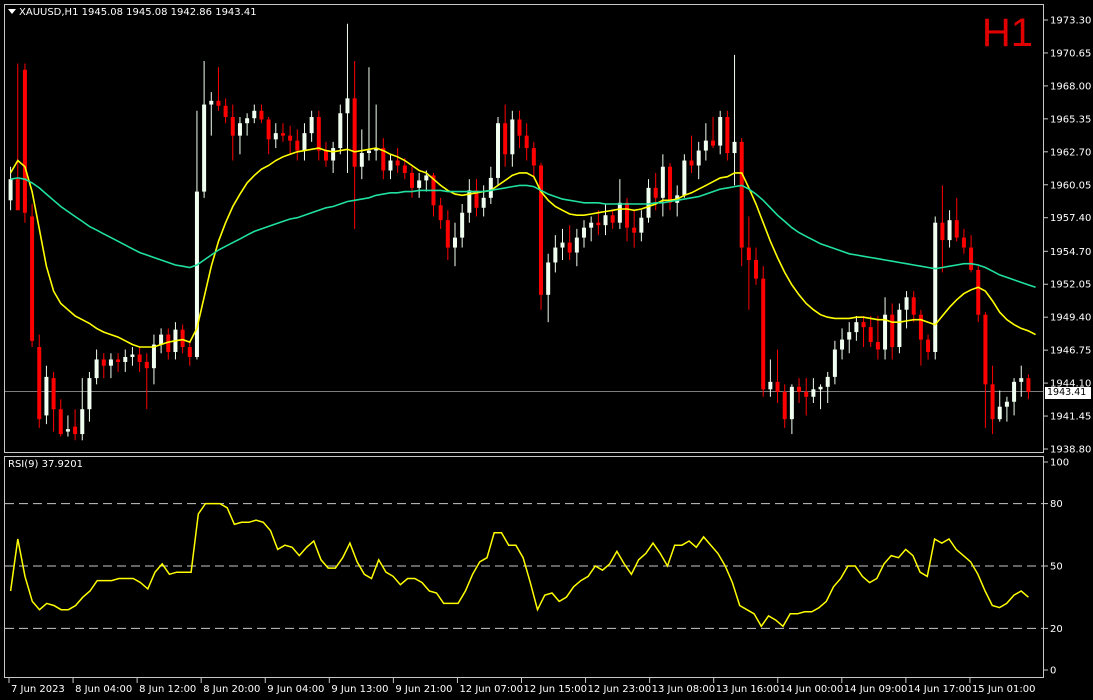 The image size is (1093, 700). Describe the element at coordinates (167, 689) in the screenshot. I see `time-axis-label: 8 Jun 12:00` at that location.